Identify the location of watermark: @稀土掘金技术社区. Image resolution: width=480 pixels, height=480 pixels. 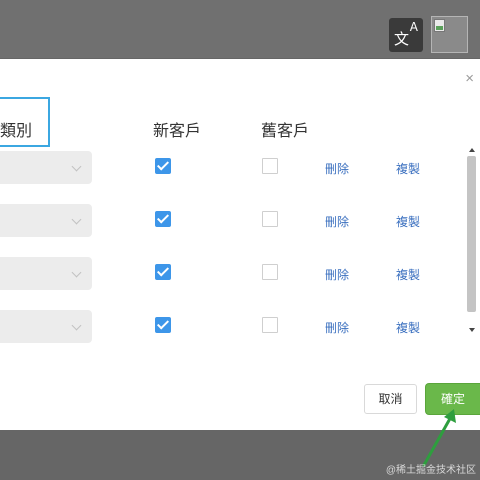
(430, 470).